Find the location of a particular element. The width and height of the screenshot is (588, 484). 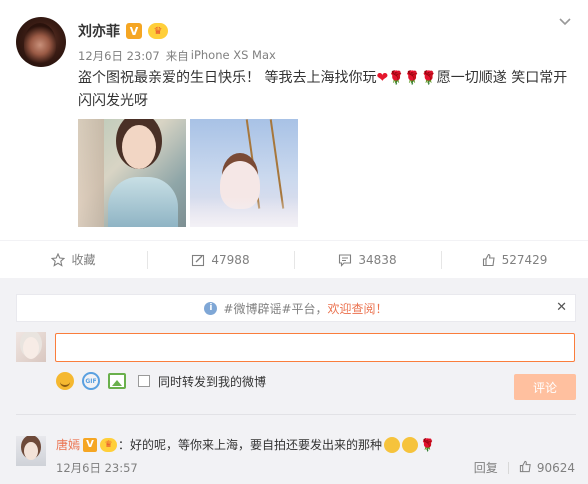

post-source: iPhone XS Max is located at coordinates (233, 55).